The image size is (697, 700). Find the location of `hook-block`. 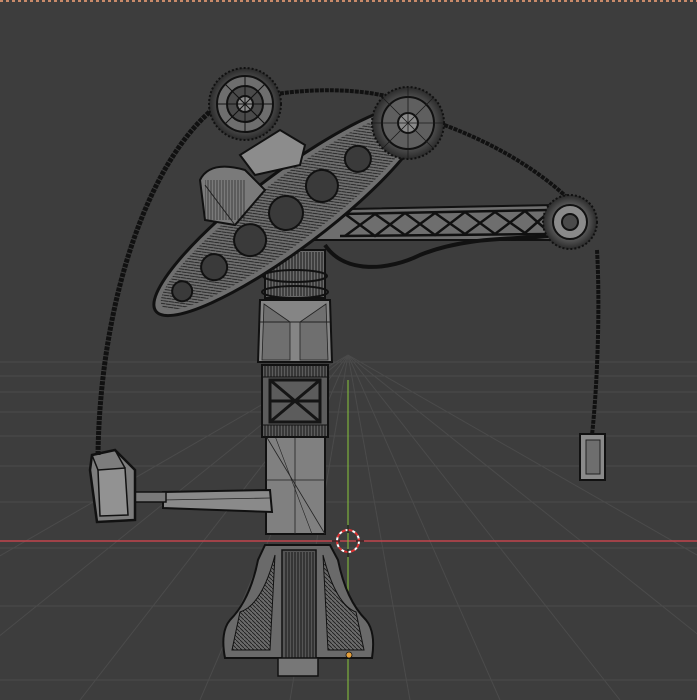

hook-block is located at coordinates (592, 457).